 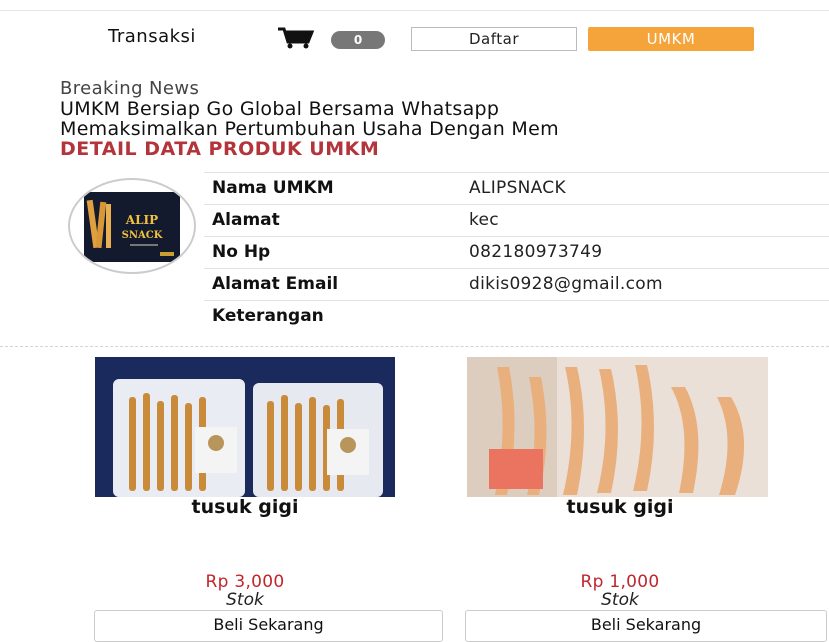 What do you see at coordinates (516, 316) in the screenshot?
I see `info-row-keterangan: Keterangan` at bounding box center [516, 316].